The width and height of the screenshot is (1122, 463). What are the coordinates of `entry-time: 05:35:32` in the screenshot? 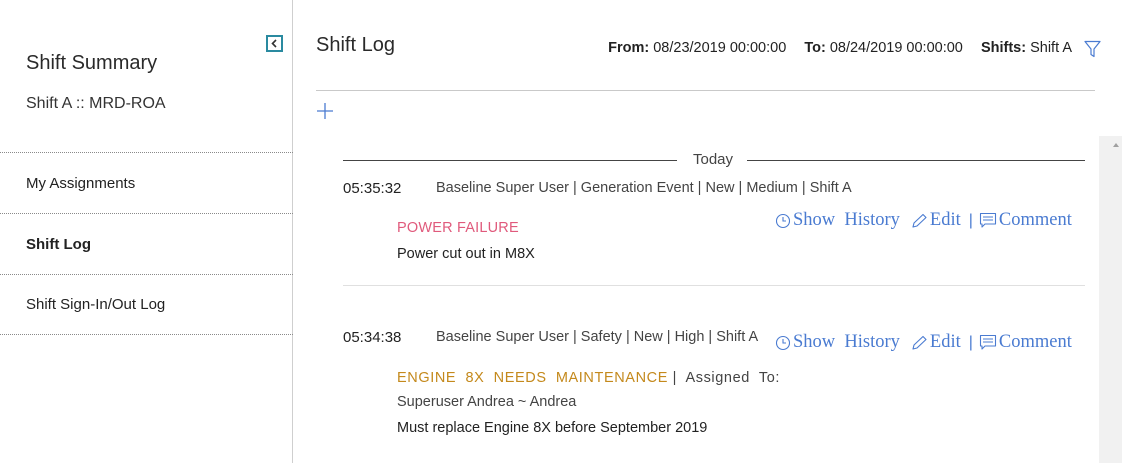 It's located at (372, 188).